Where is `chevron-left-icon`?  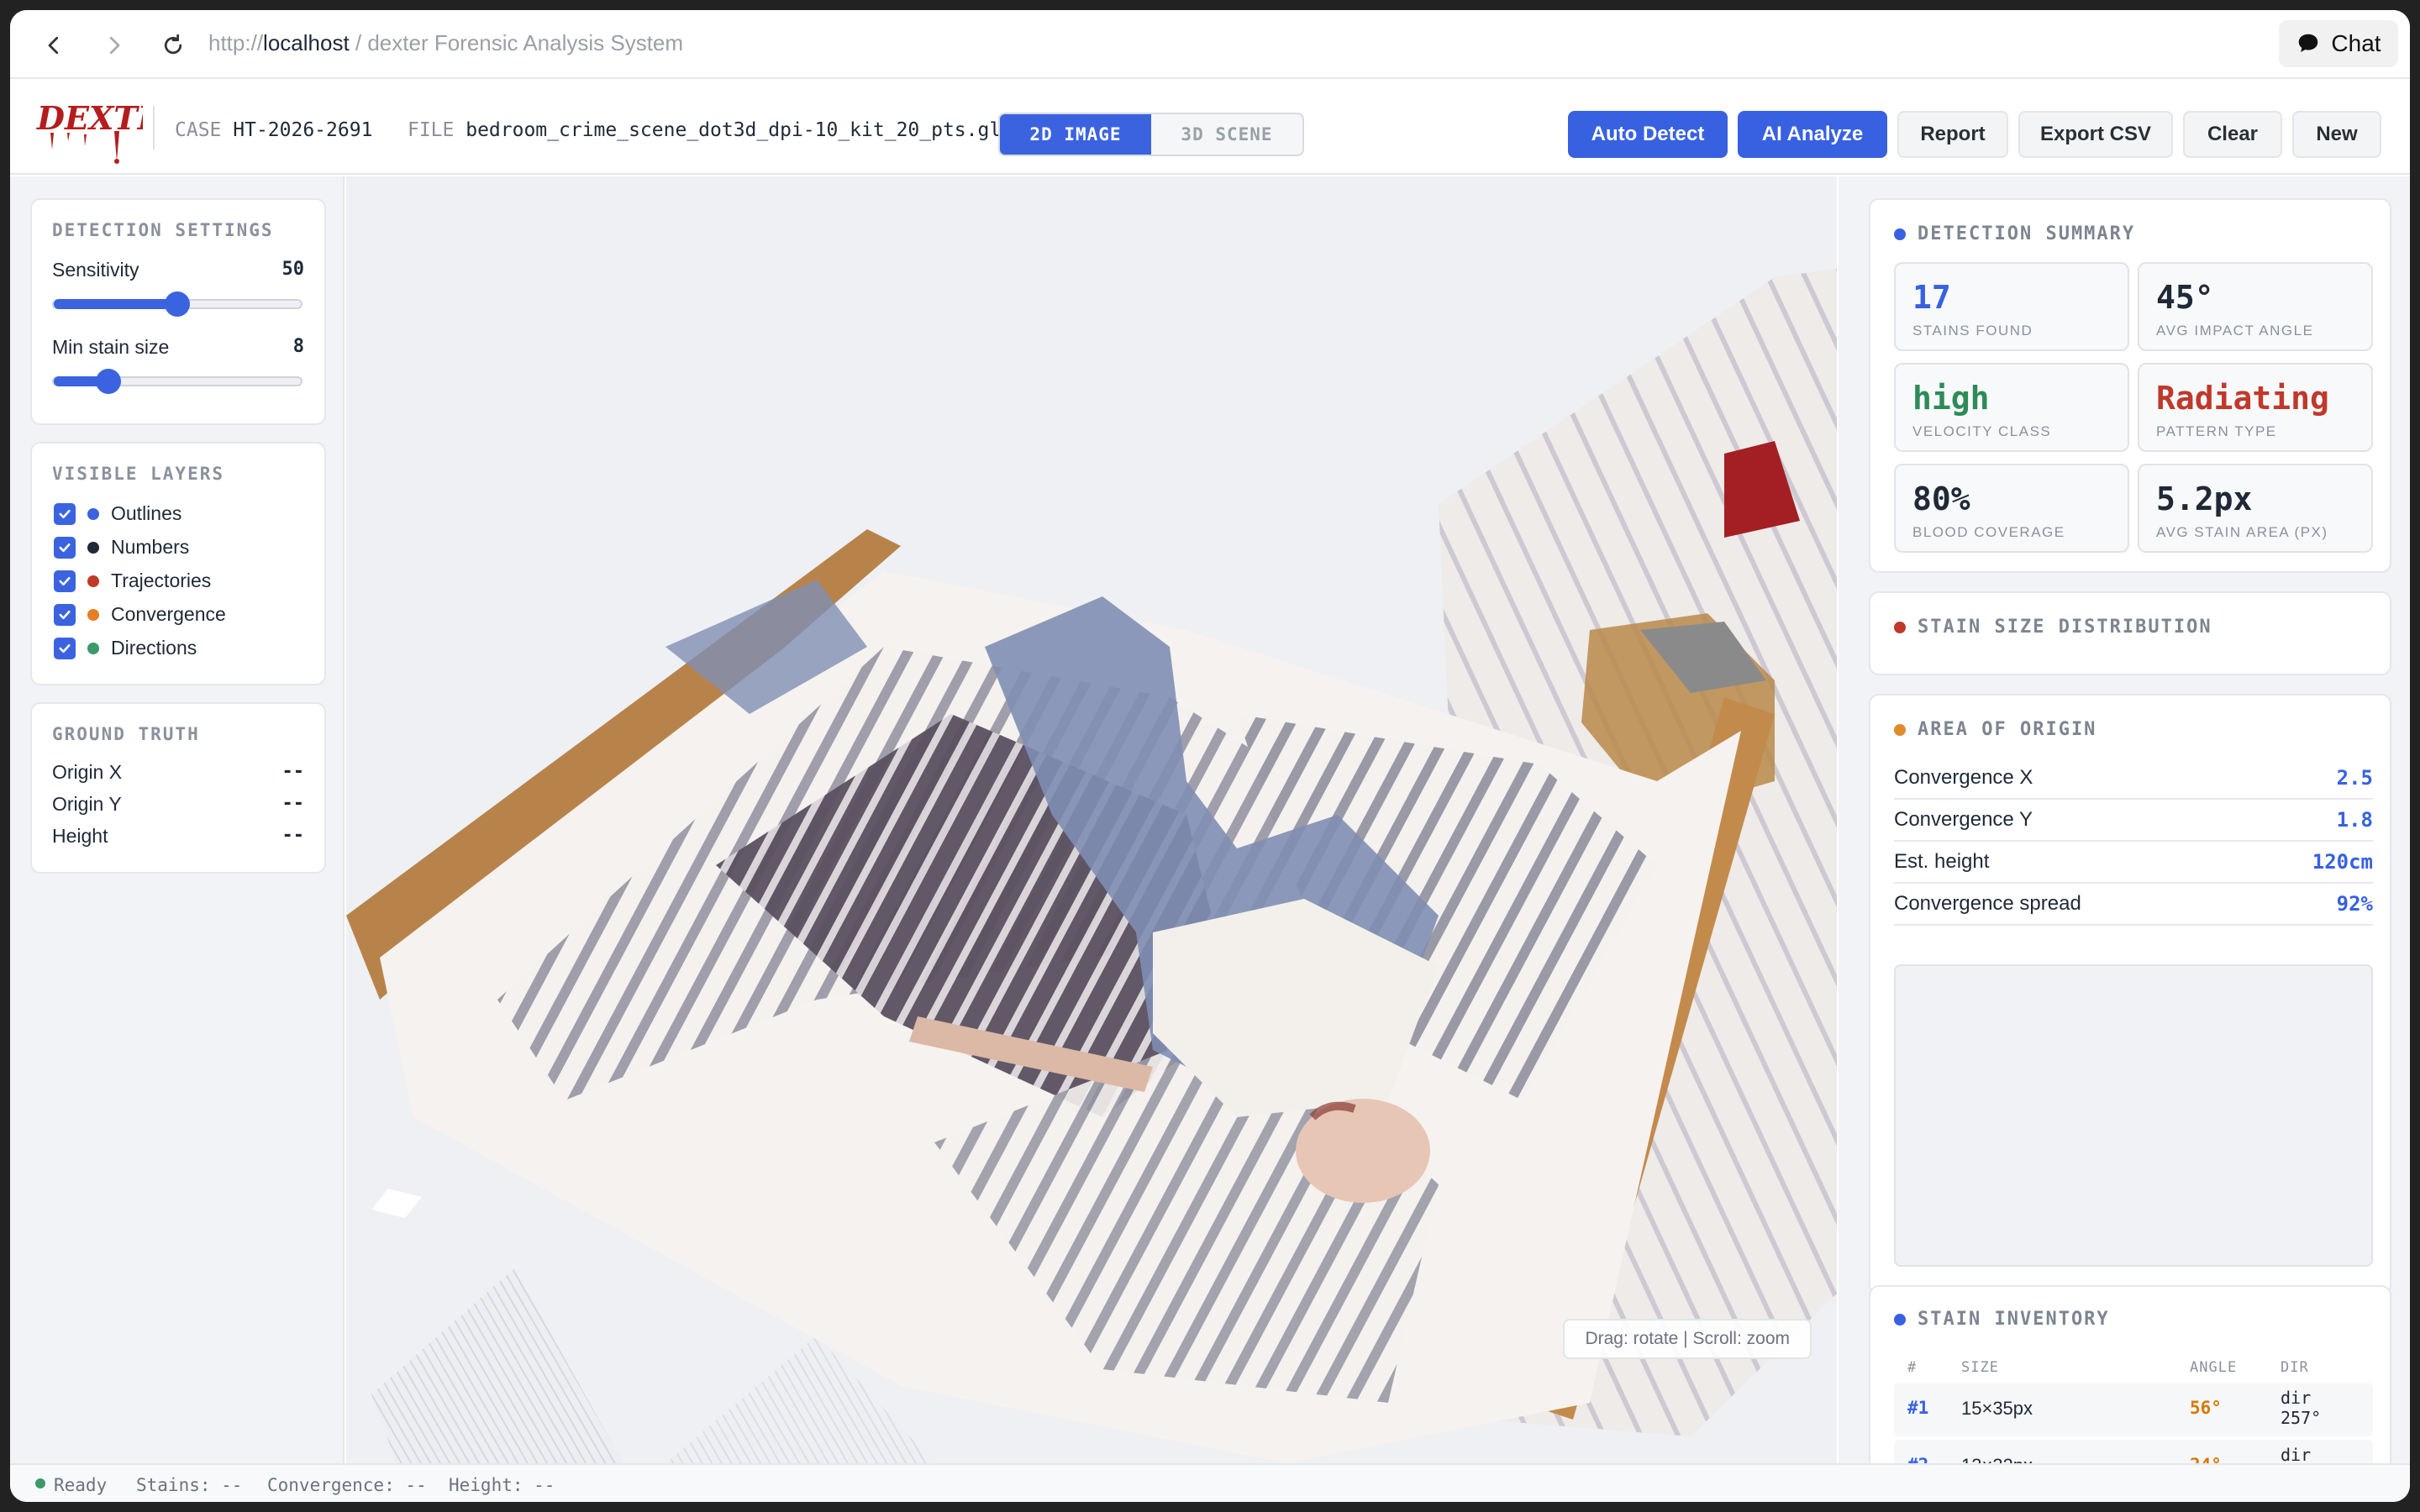
chevron-left-icon is located at coordinates (53, 45).